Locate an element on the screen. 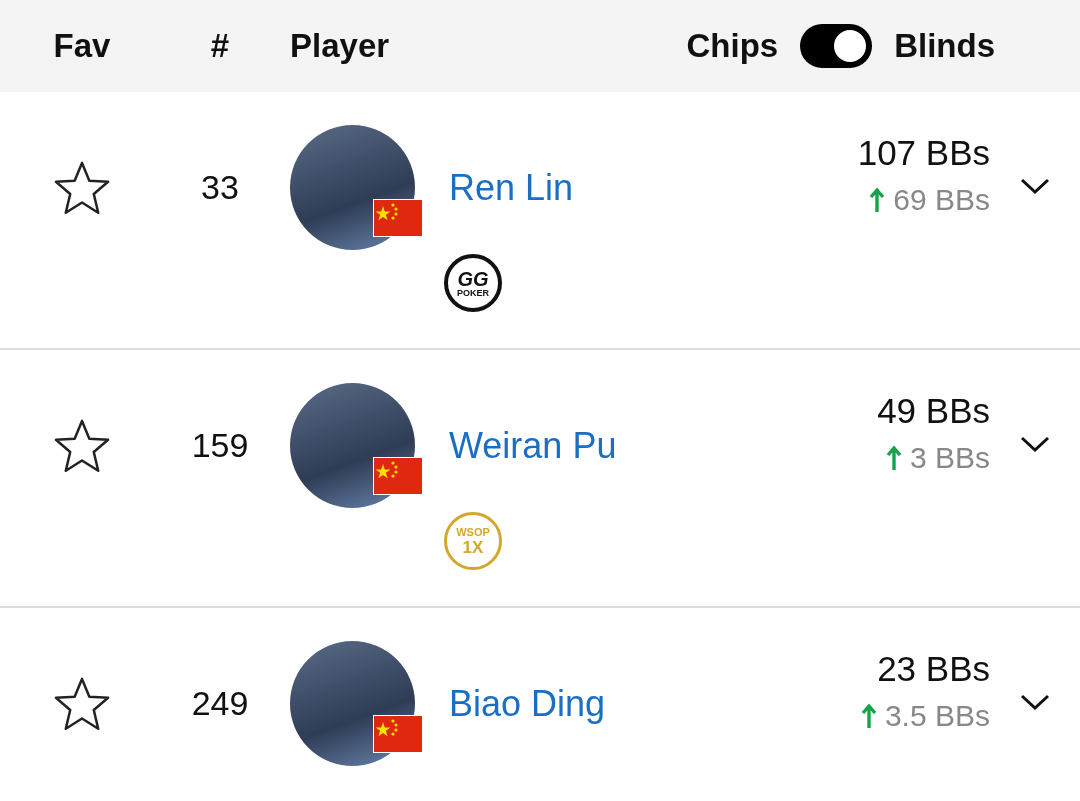  stack-amount: 23 BBs is located at coordinates (933, 669).